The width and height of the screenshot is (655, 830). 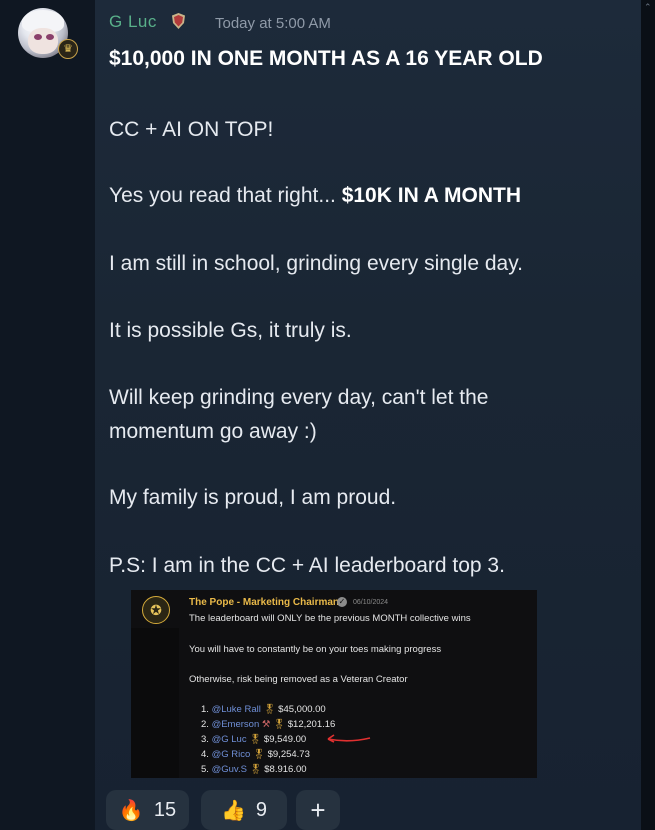 What do you see at coordinates (213, 431) in the screenshot?
I see `message-line-5b: momentum go away :)` at bounding box center [213, 431].